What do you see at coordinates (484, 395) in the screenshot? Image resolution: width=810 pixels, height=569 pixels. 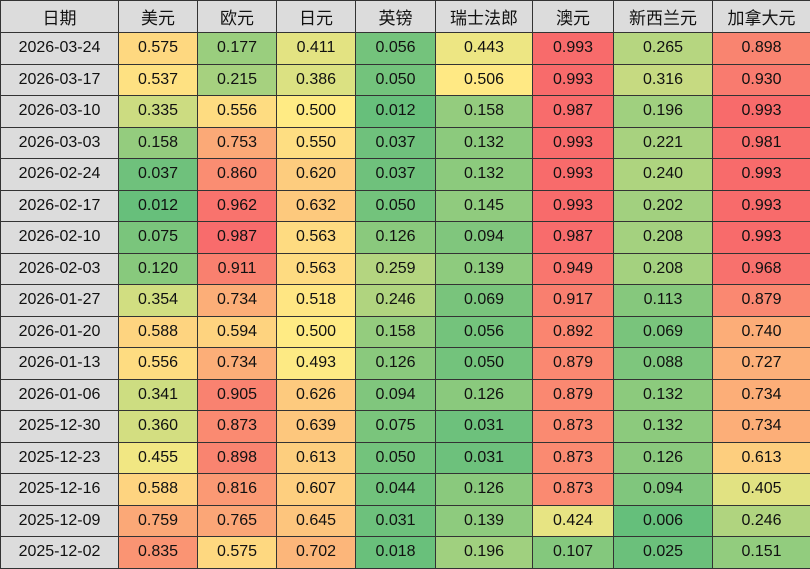 I see `heatmap-cell: 0.126` at bounding box center [484, 395].